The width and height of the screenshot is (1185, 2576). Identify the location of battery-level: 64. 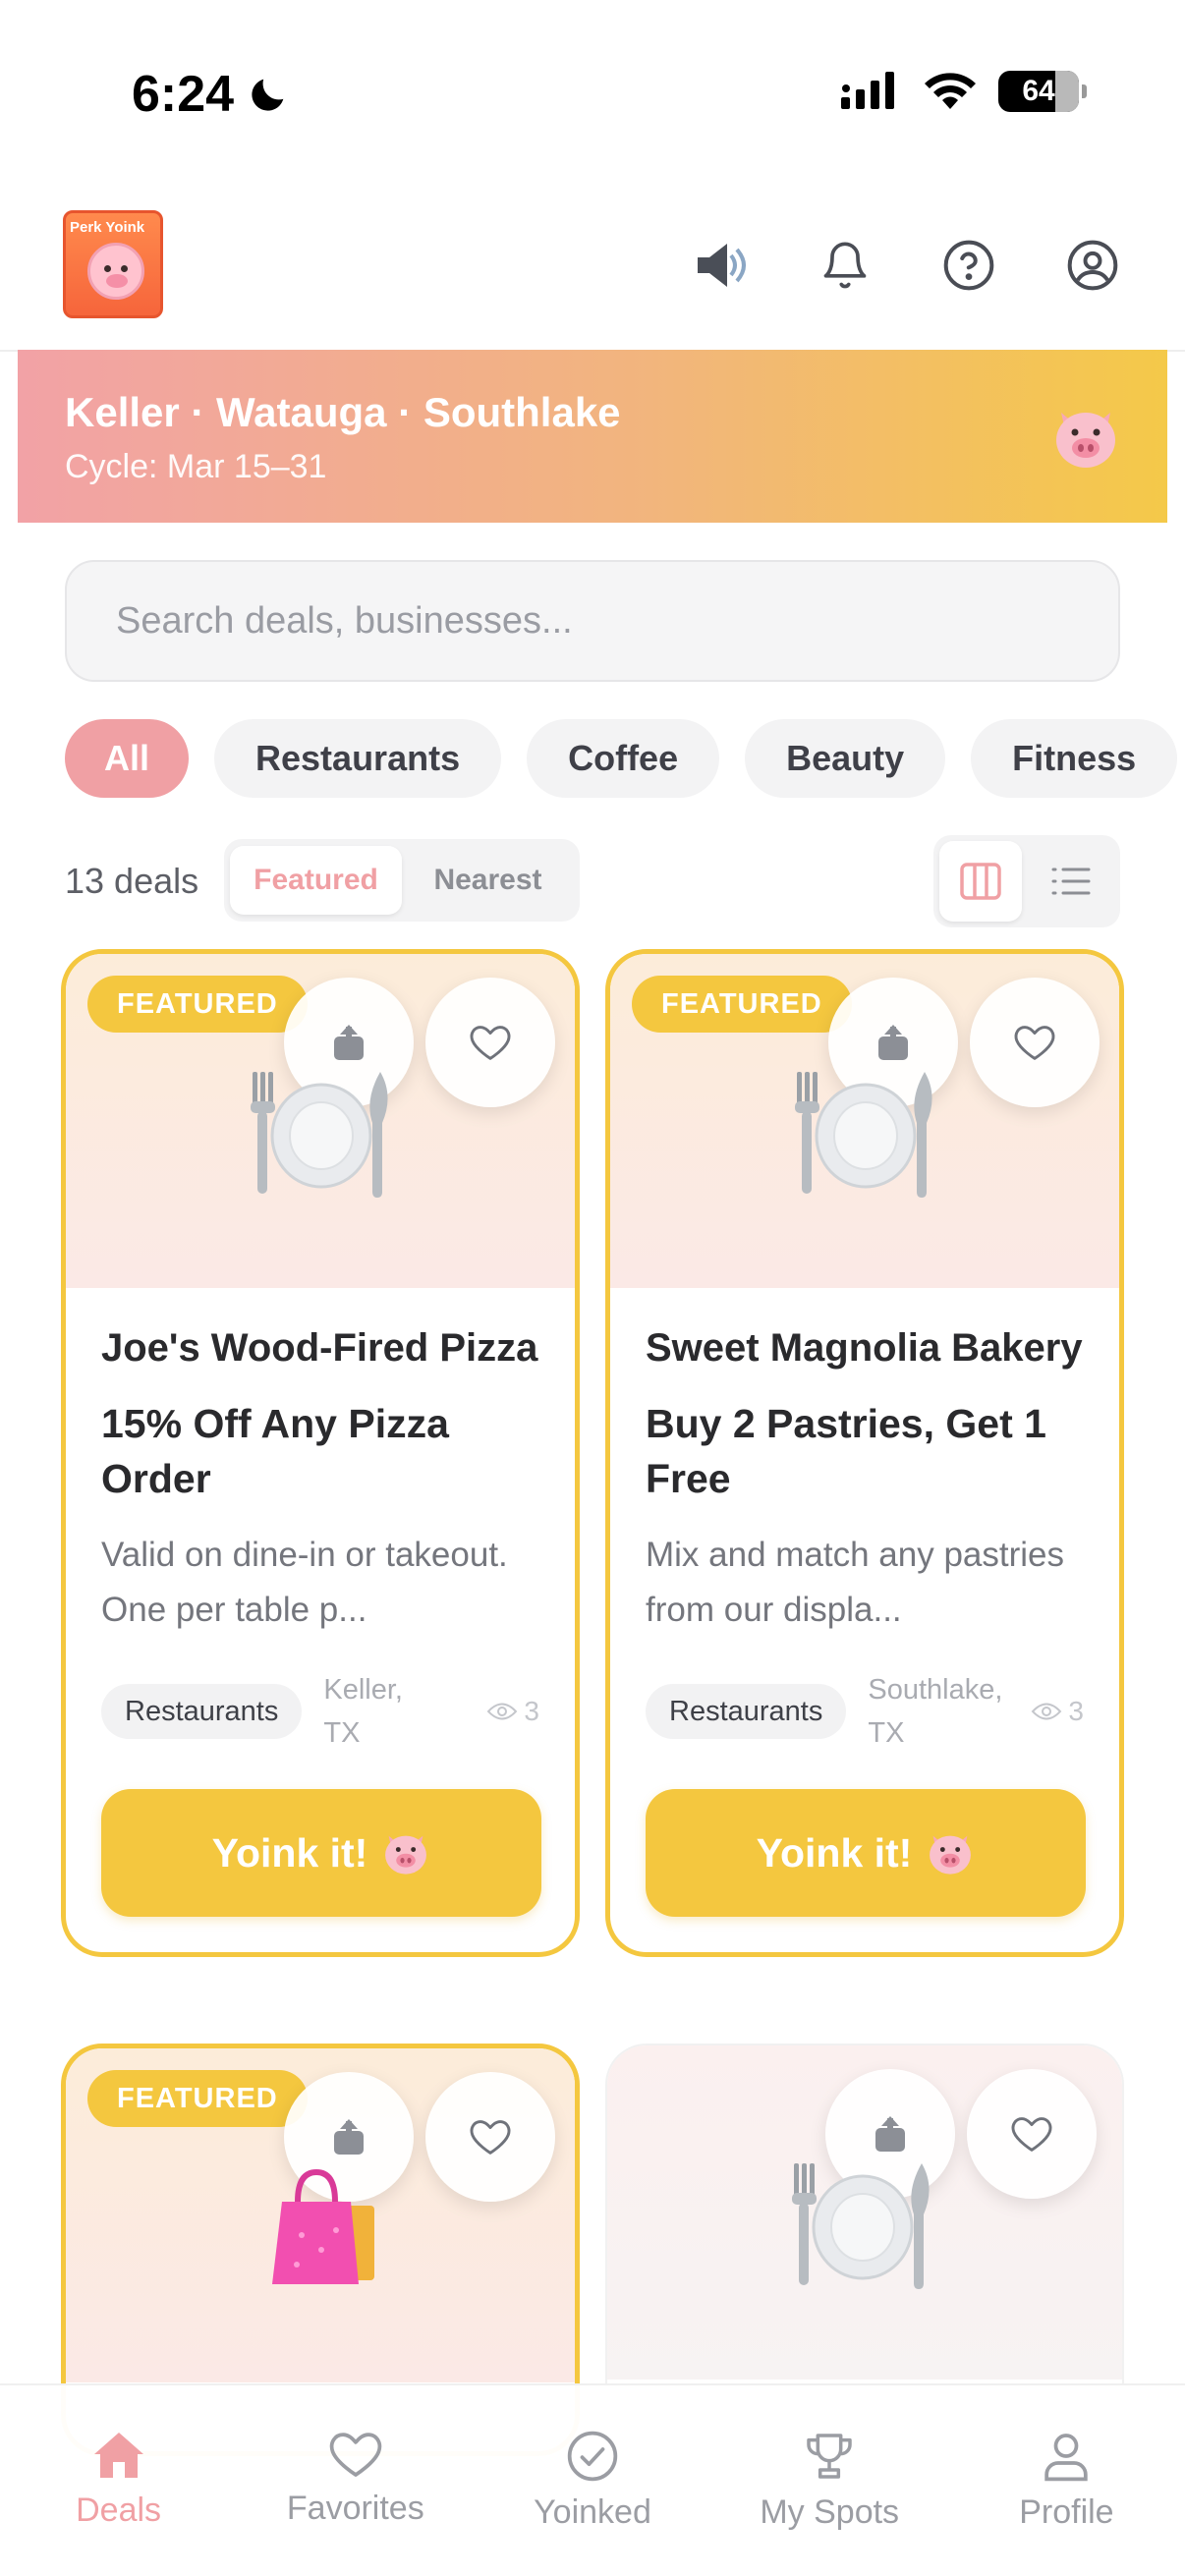
(1038, 91).